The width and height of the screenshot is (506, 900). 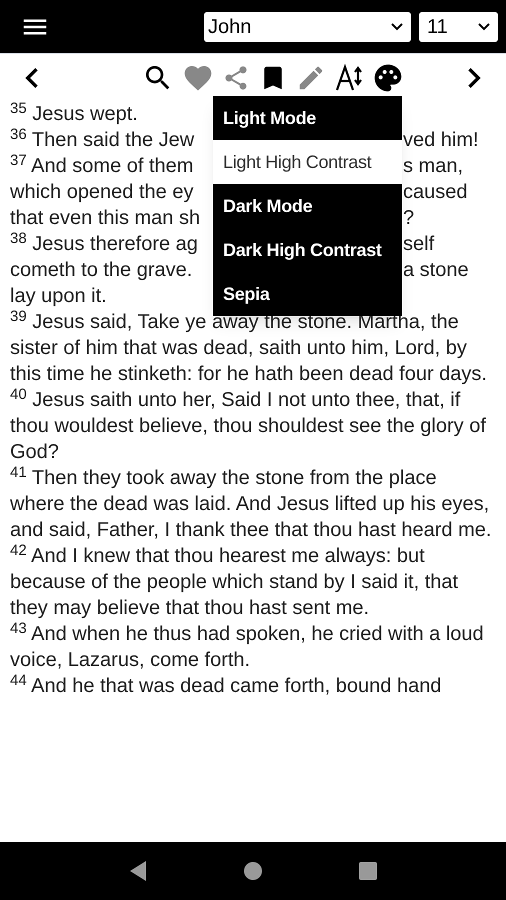 What do you see at coordinates (307, 118) in the screenshot?
I see `menu-item: Light Mode` at bounding box center [307, 118].